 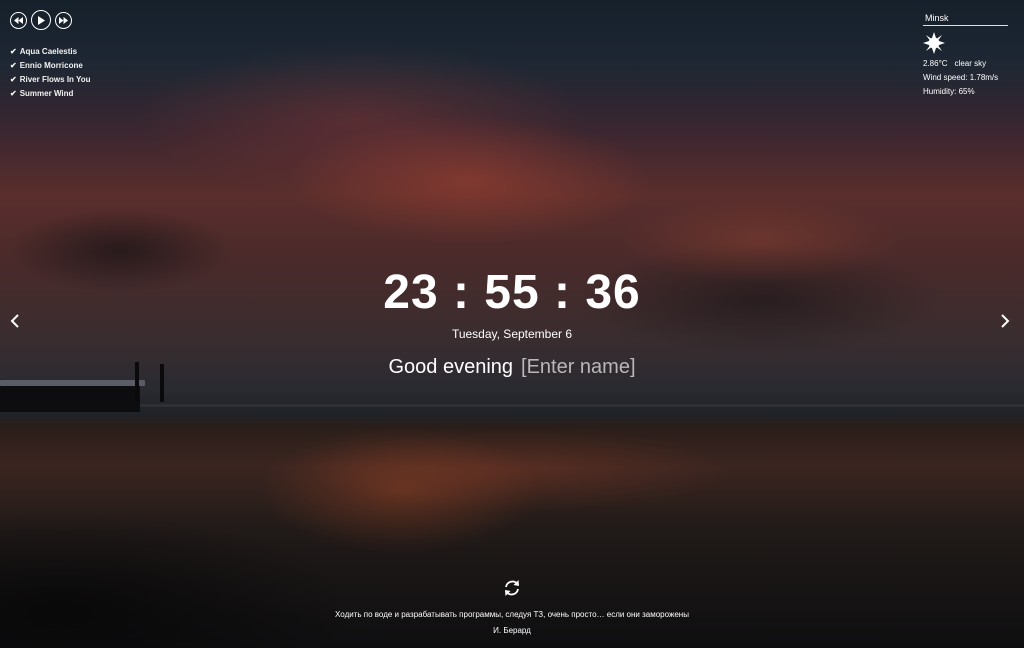 I want to click on greeting-container: Good evening [Enter name], so click(x=512, y=367).